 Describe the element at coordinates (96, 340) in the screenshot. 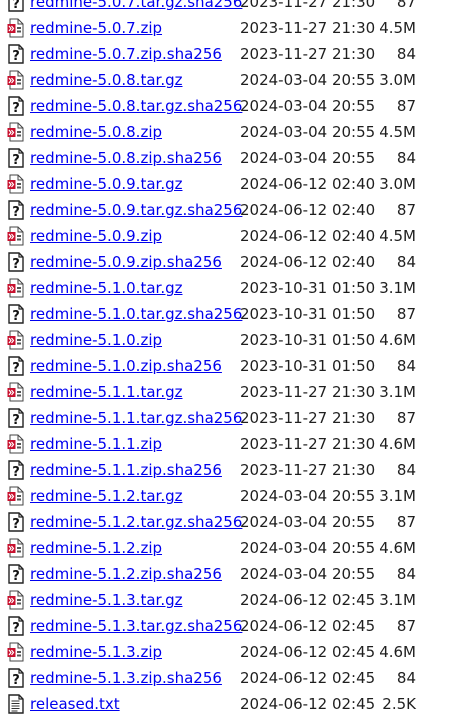

I see `file-link: redmine-5.1.0.zip` at that location.